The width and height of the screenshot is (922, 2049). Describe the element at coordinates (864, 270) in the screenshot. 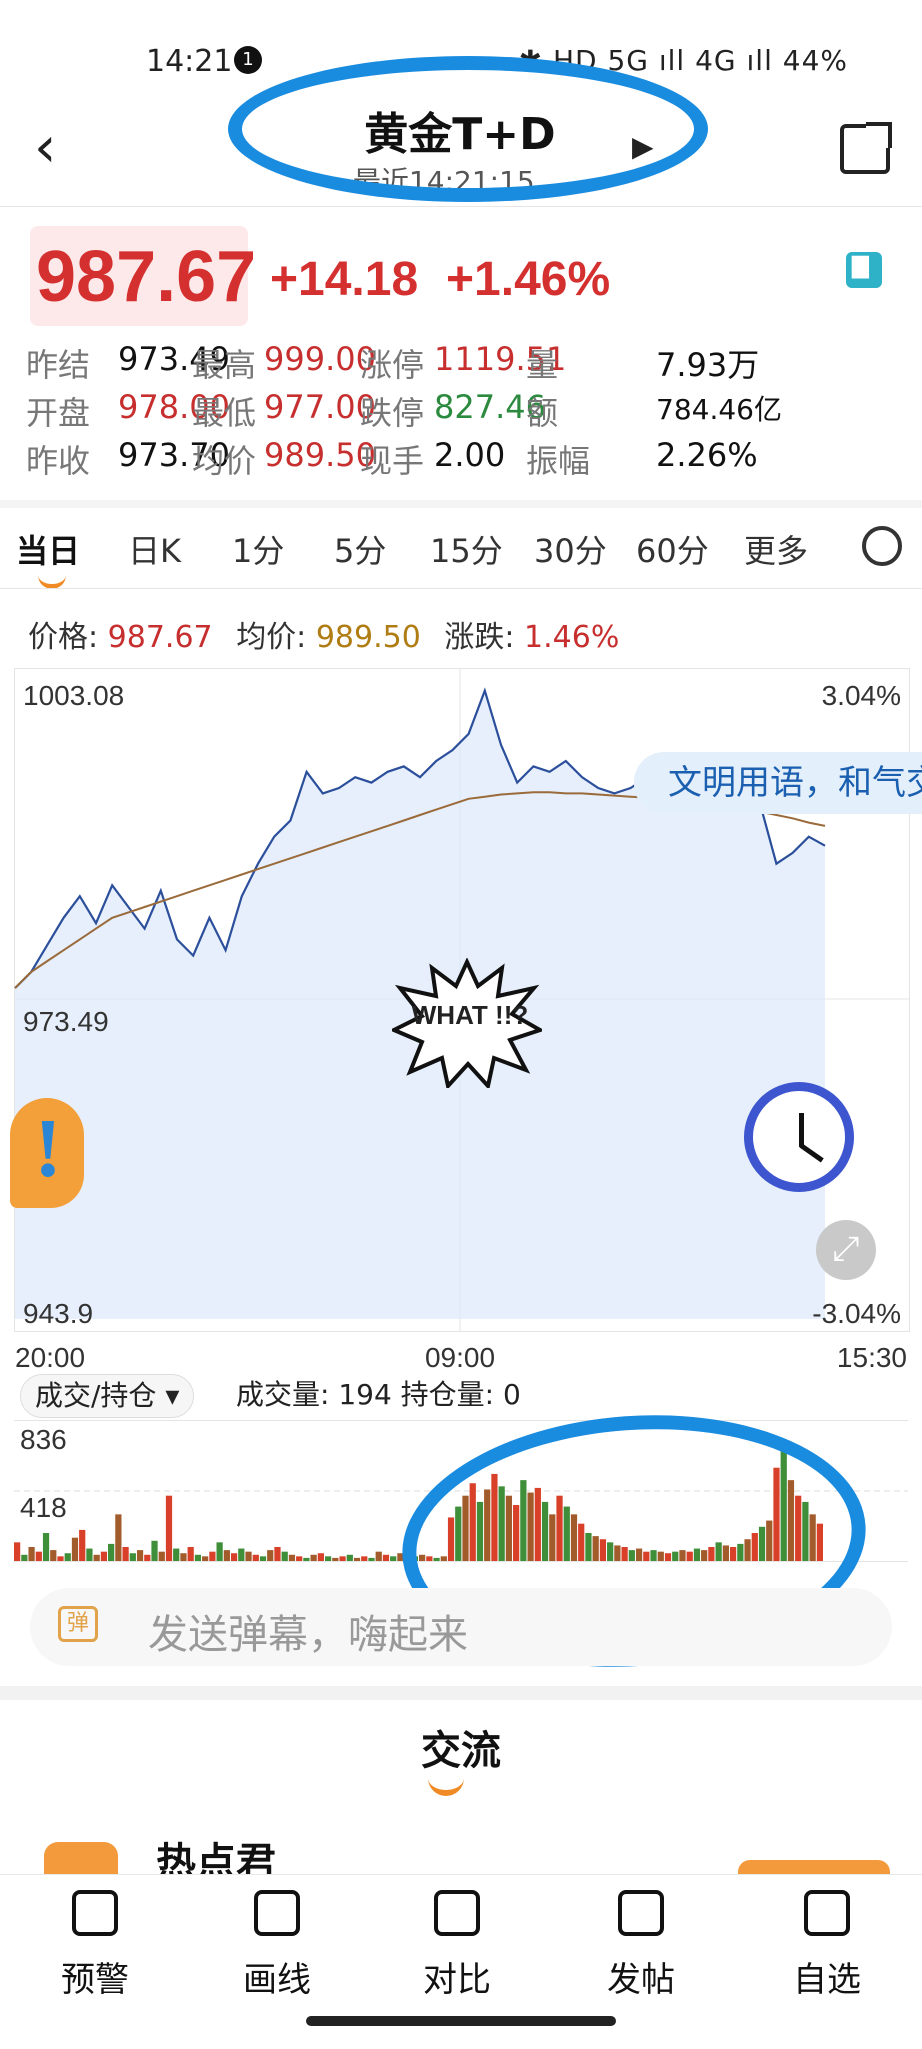

I see `chart-icon` at that location.